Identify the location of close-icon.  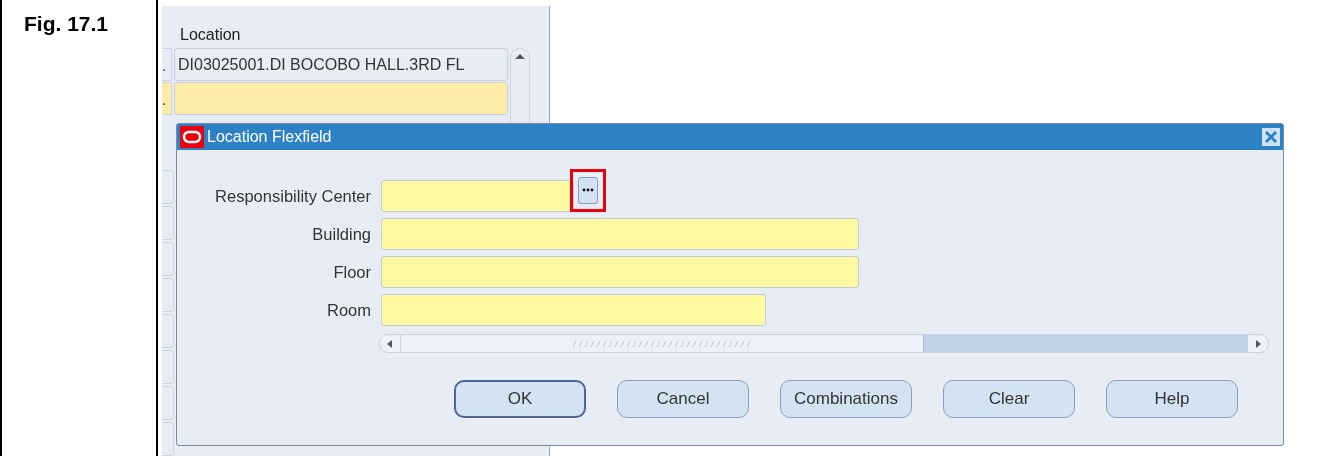
(1271, 137).